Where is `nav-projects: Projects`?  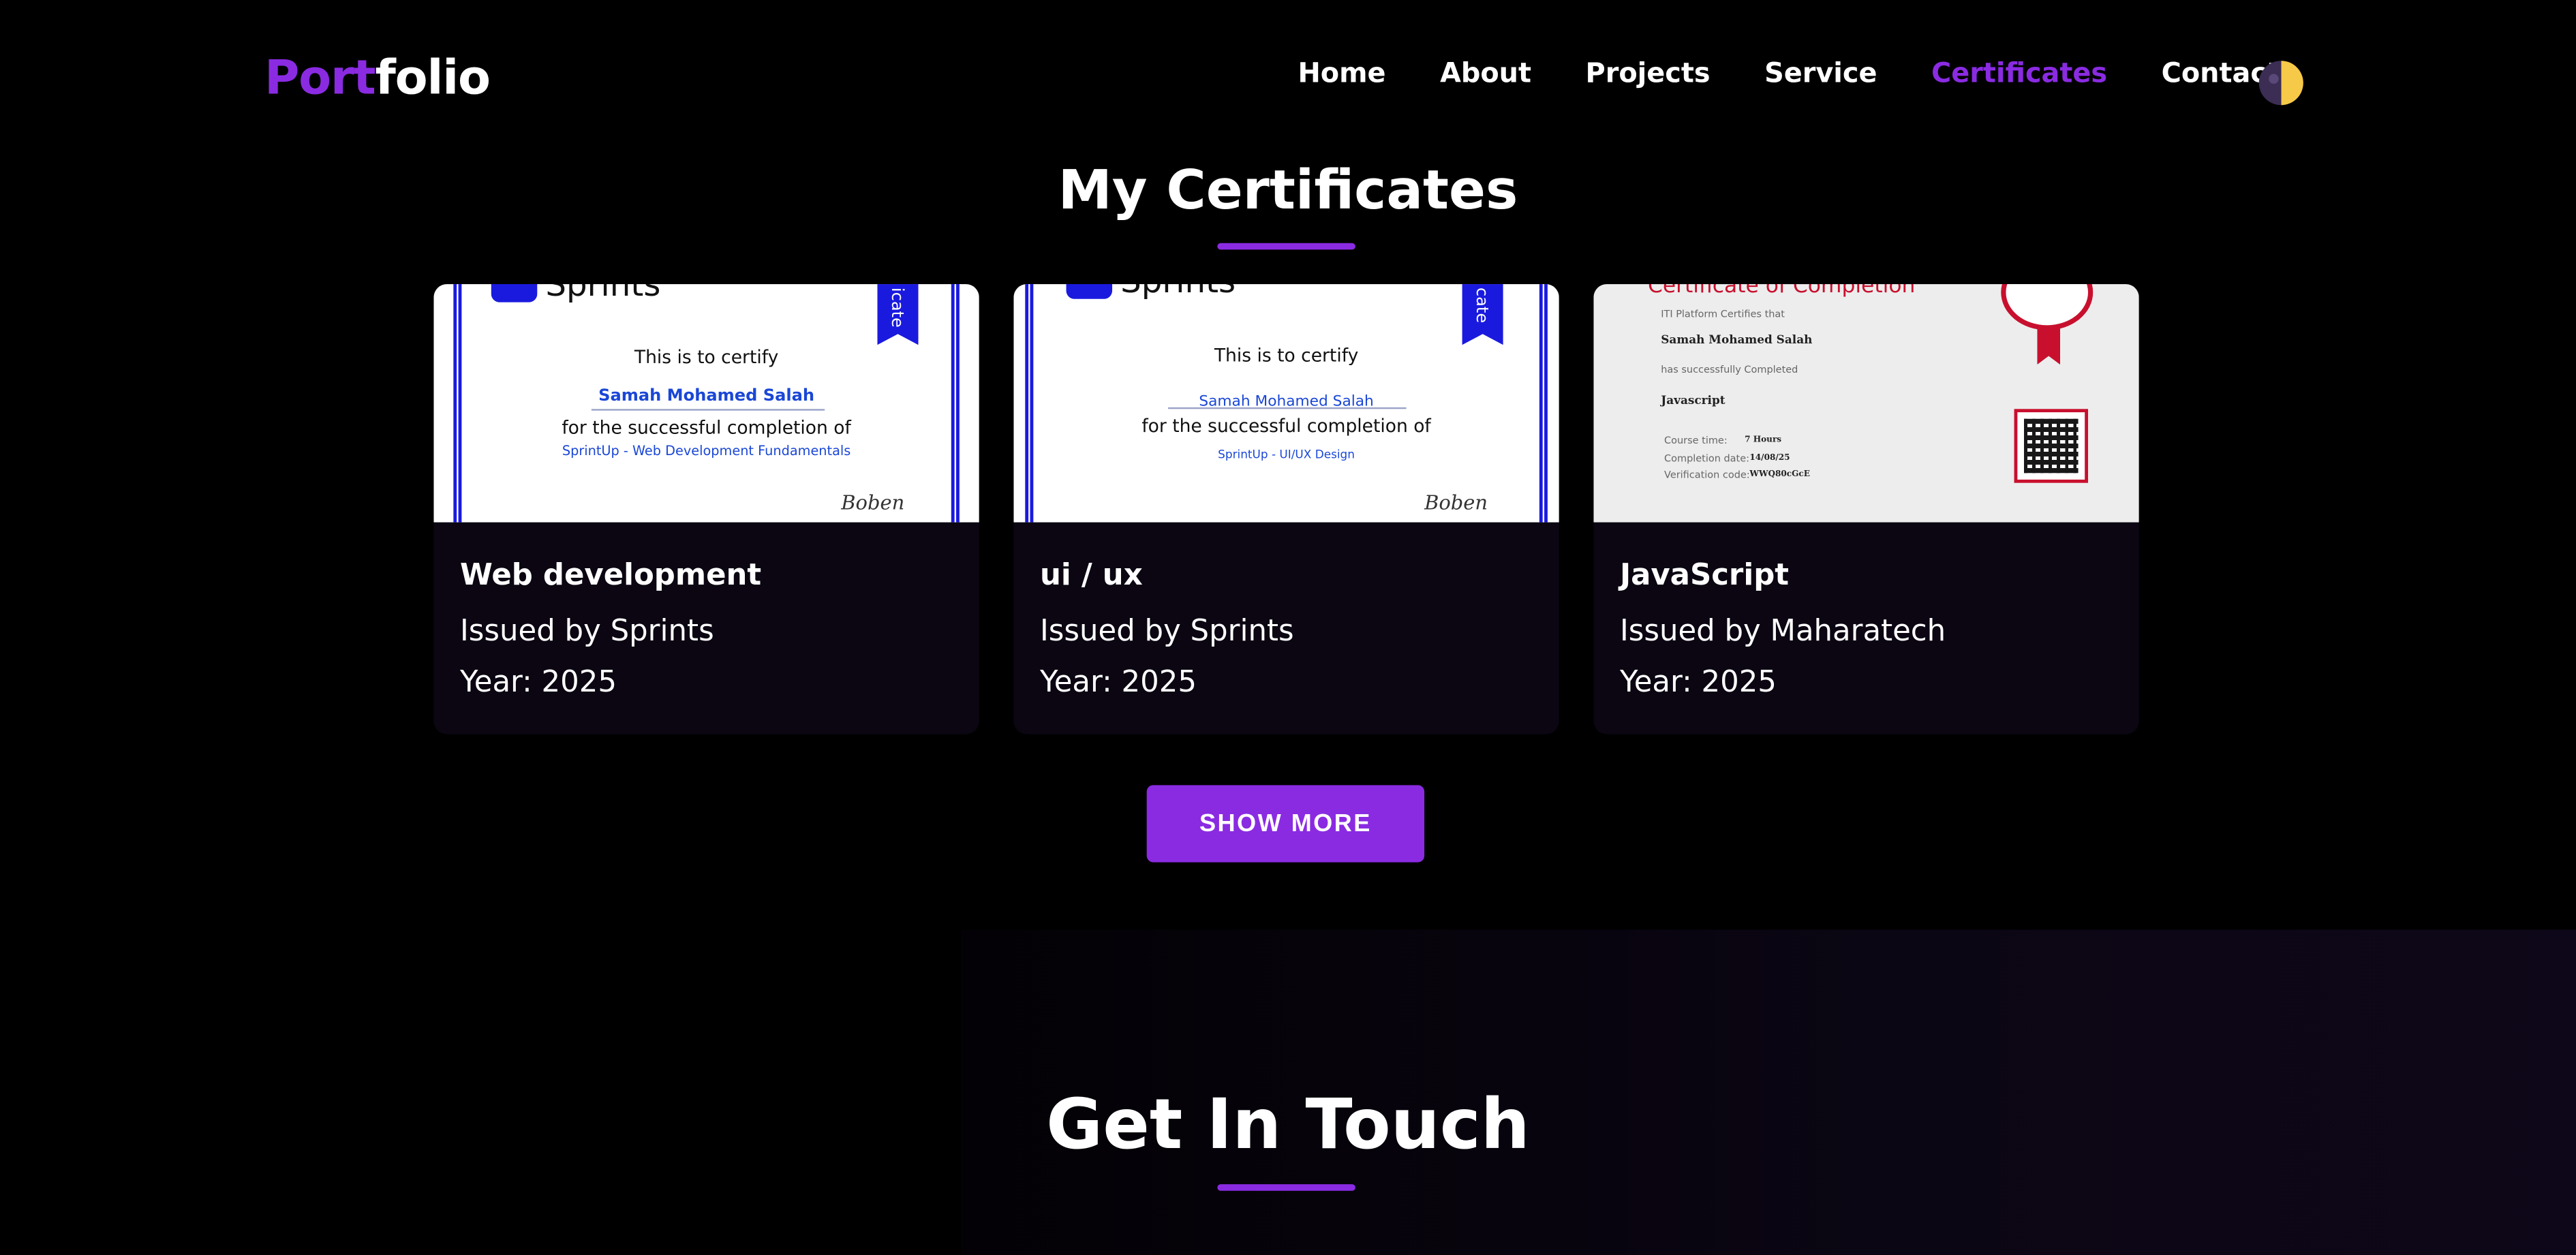 nav-projects: Projects is located at coordinates (1648, 73).